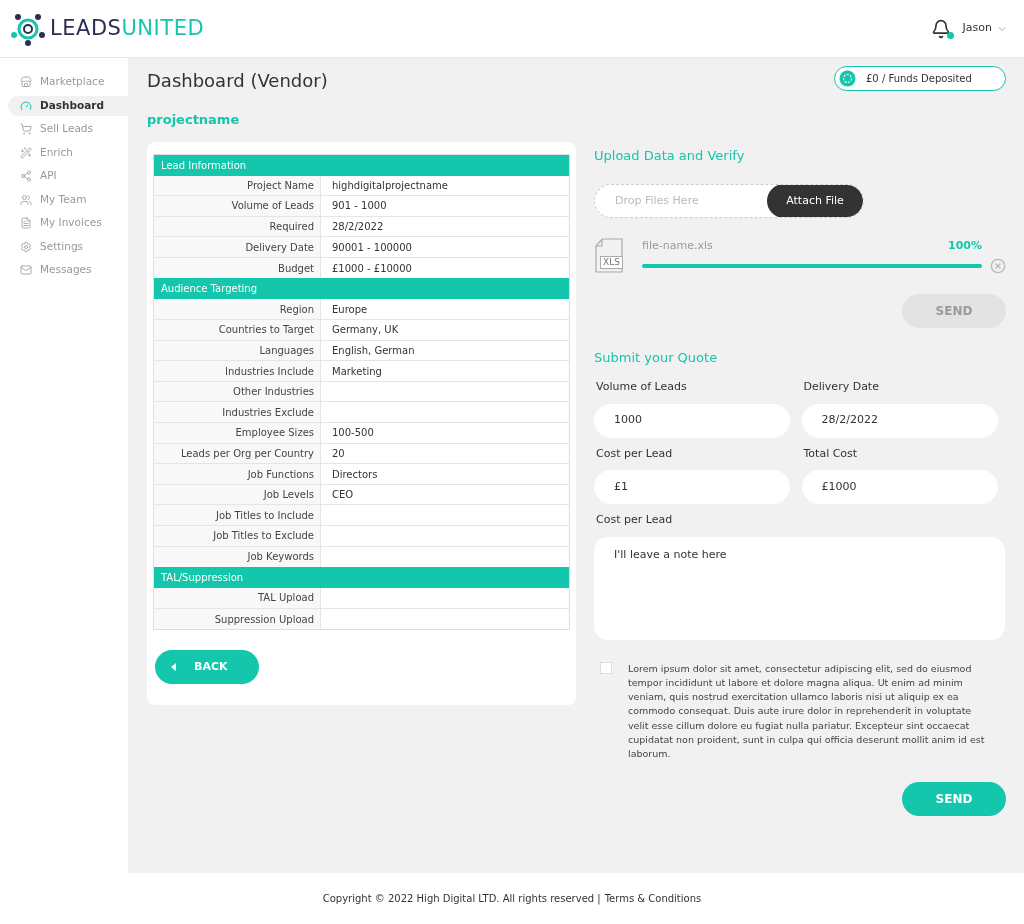 This screenshot has height=924, width=1024. What do you see at coordinates (237, 185) in the screenshot?
I see `field-label: Project Name` at bounding box center [237, 185].